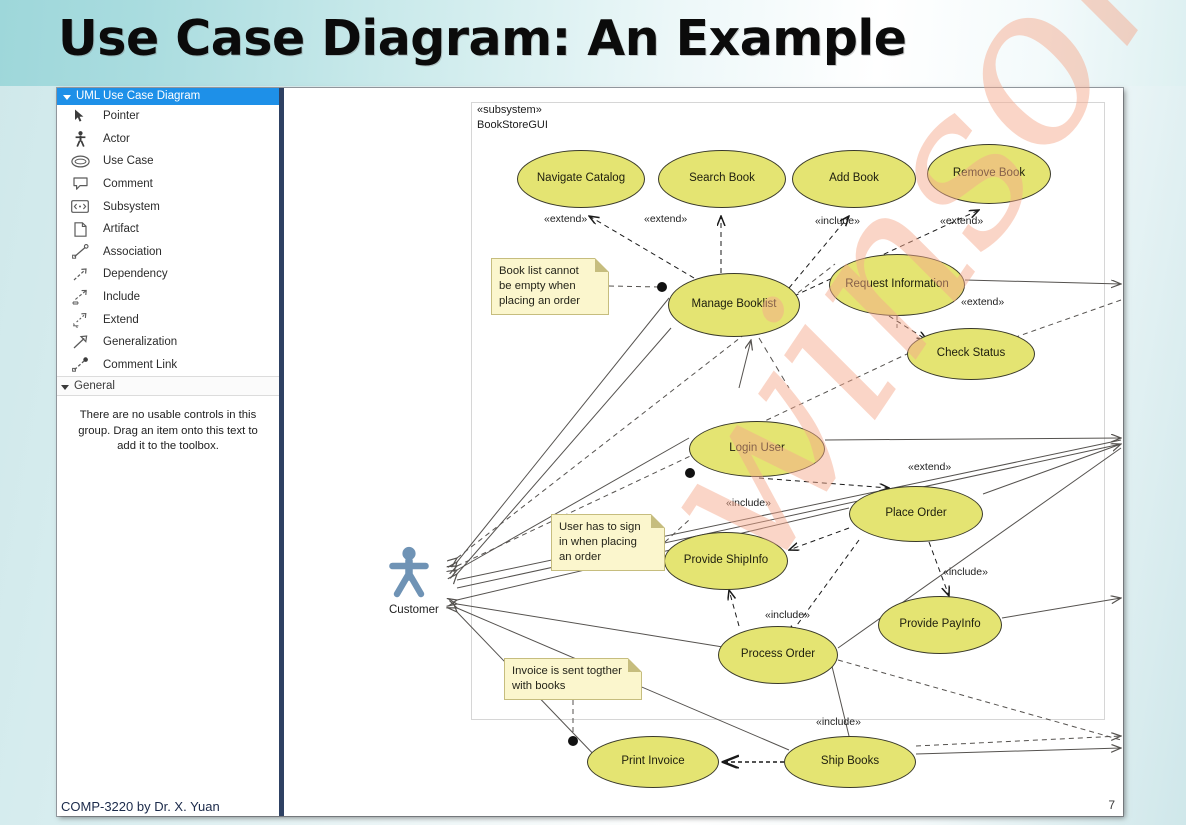 The image size is (1186, 825). I want to click on use-case-label: Check Status, so click(971, 353).